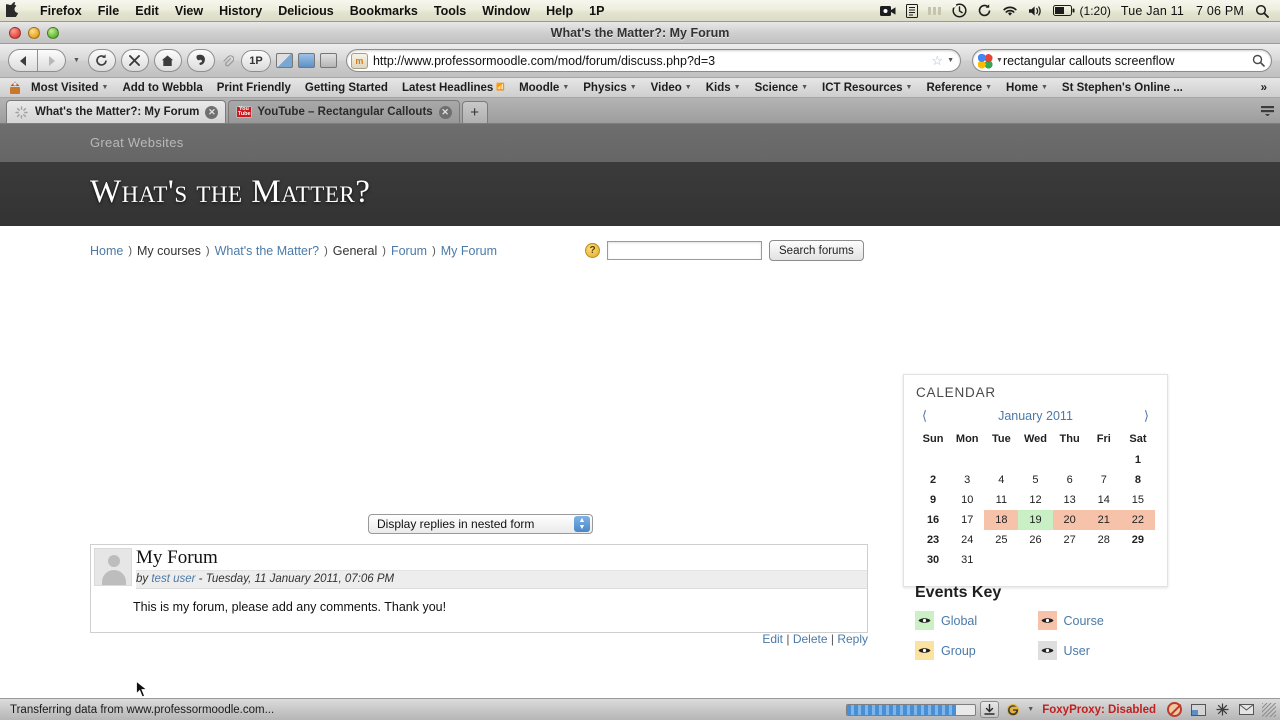 The width and height of the screenshot is (1280, 720). What do you see at coordinates (959, 621) in the screenshot?
I see `events-key-label: Global` at bounding box center [959, 621].